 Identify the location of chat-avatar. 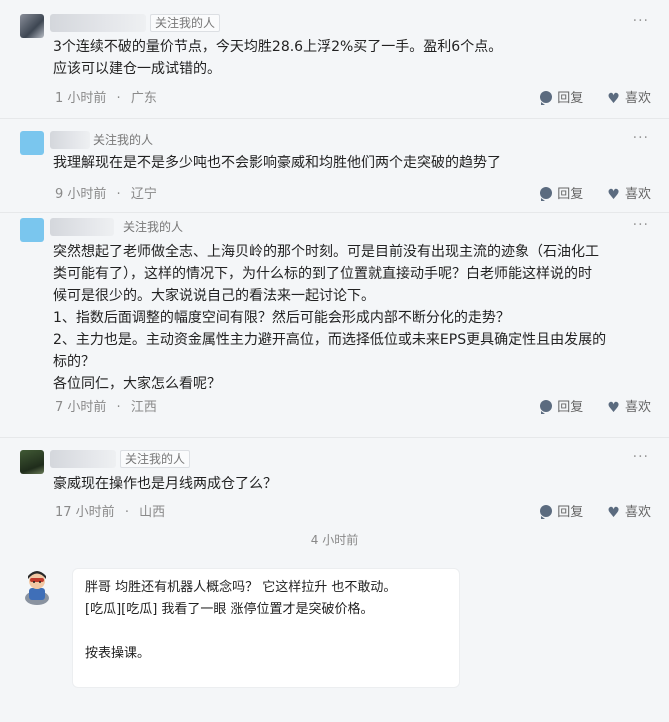
(37, 587).